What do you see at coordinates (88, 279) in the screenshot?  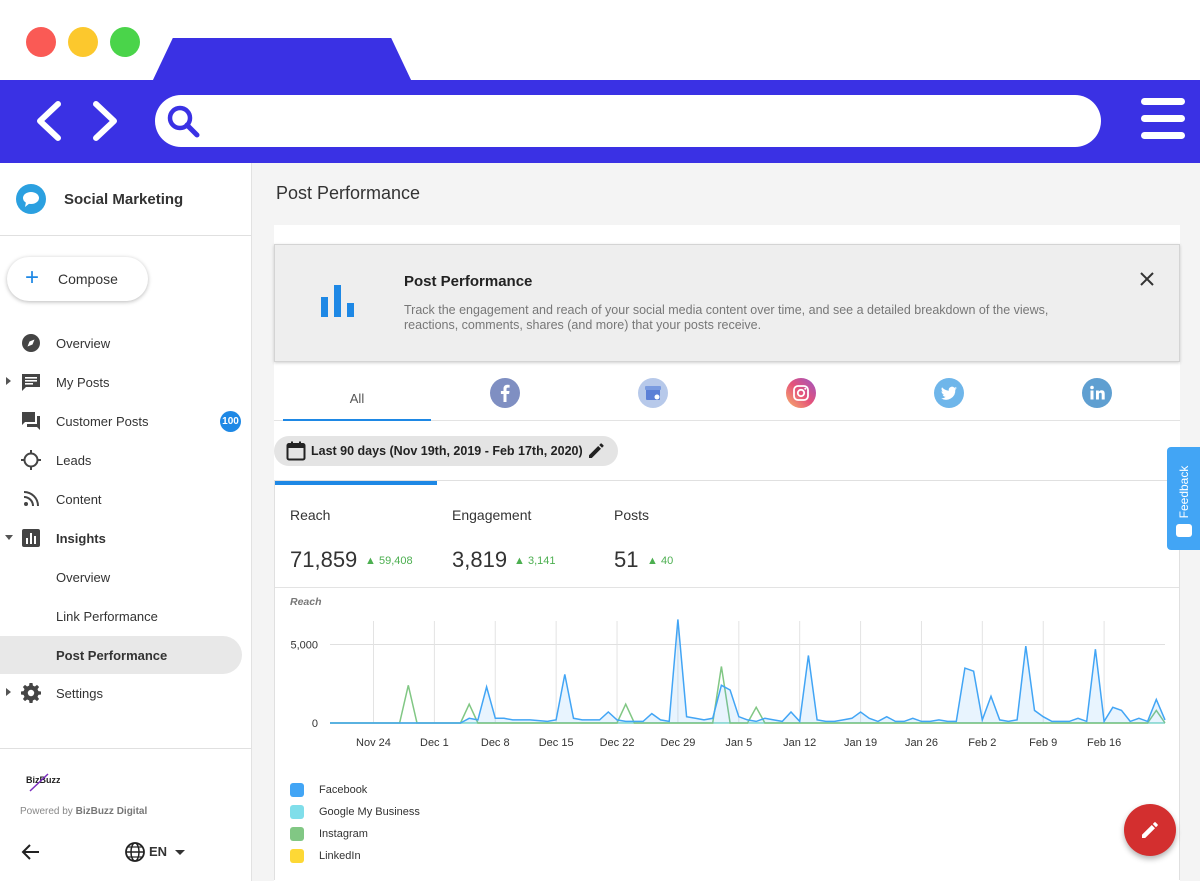 I see `compose-label: Compose` at bounding box center [88, 279].